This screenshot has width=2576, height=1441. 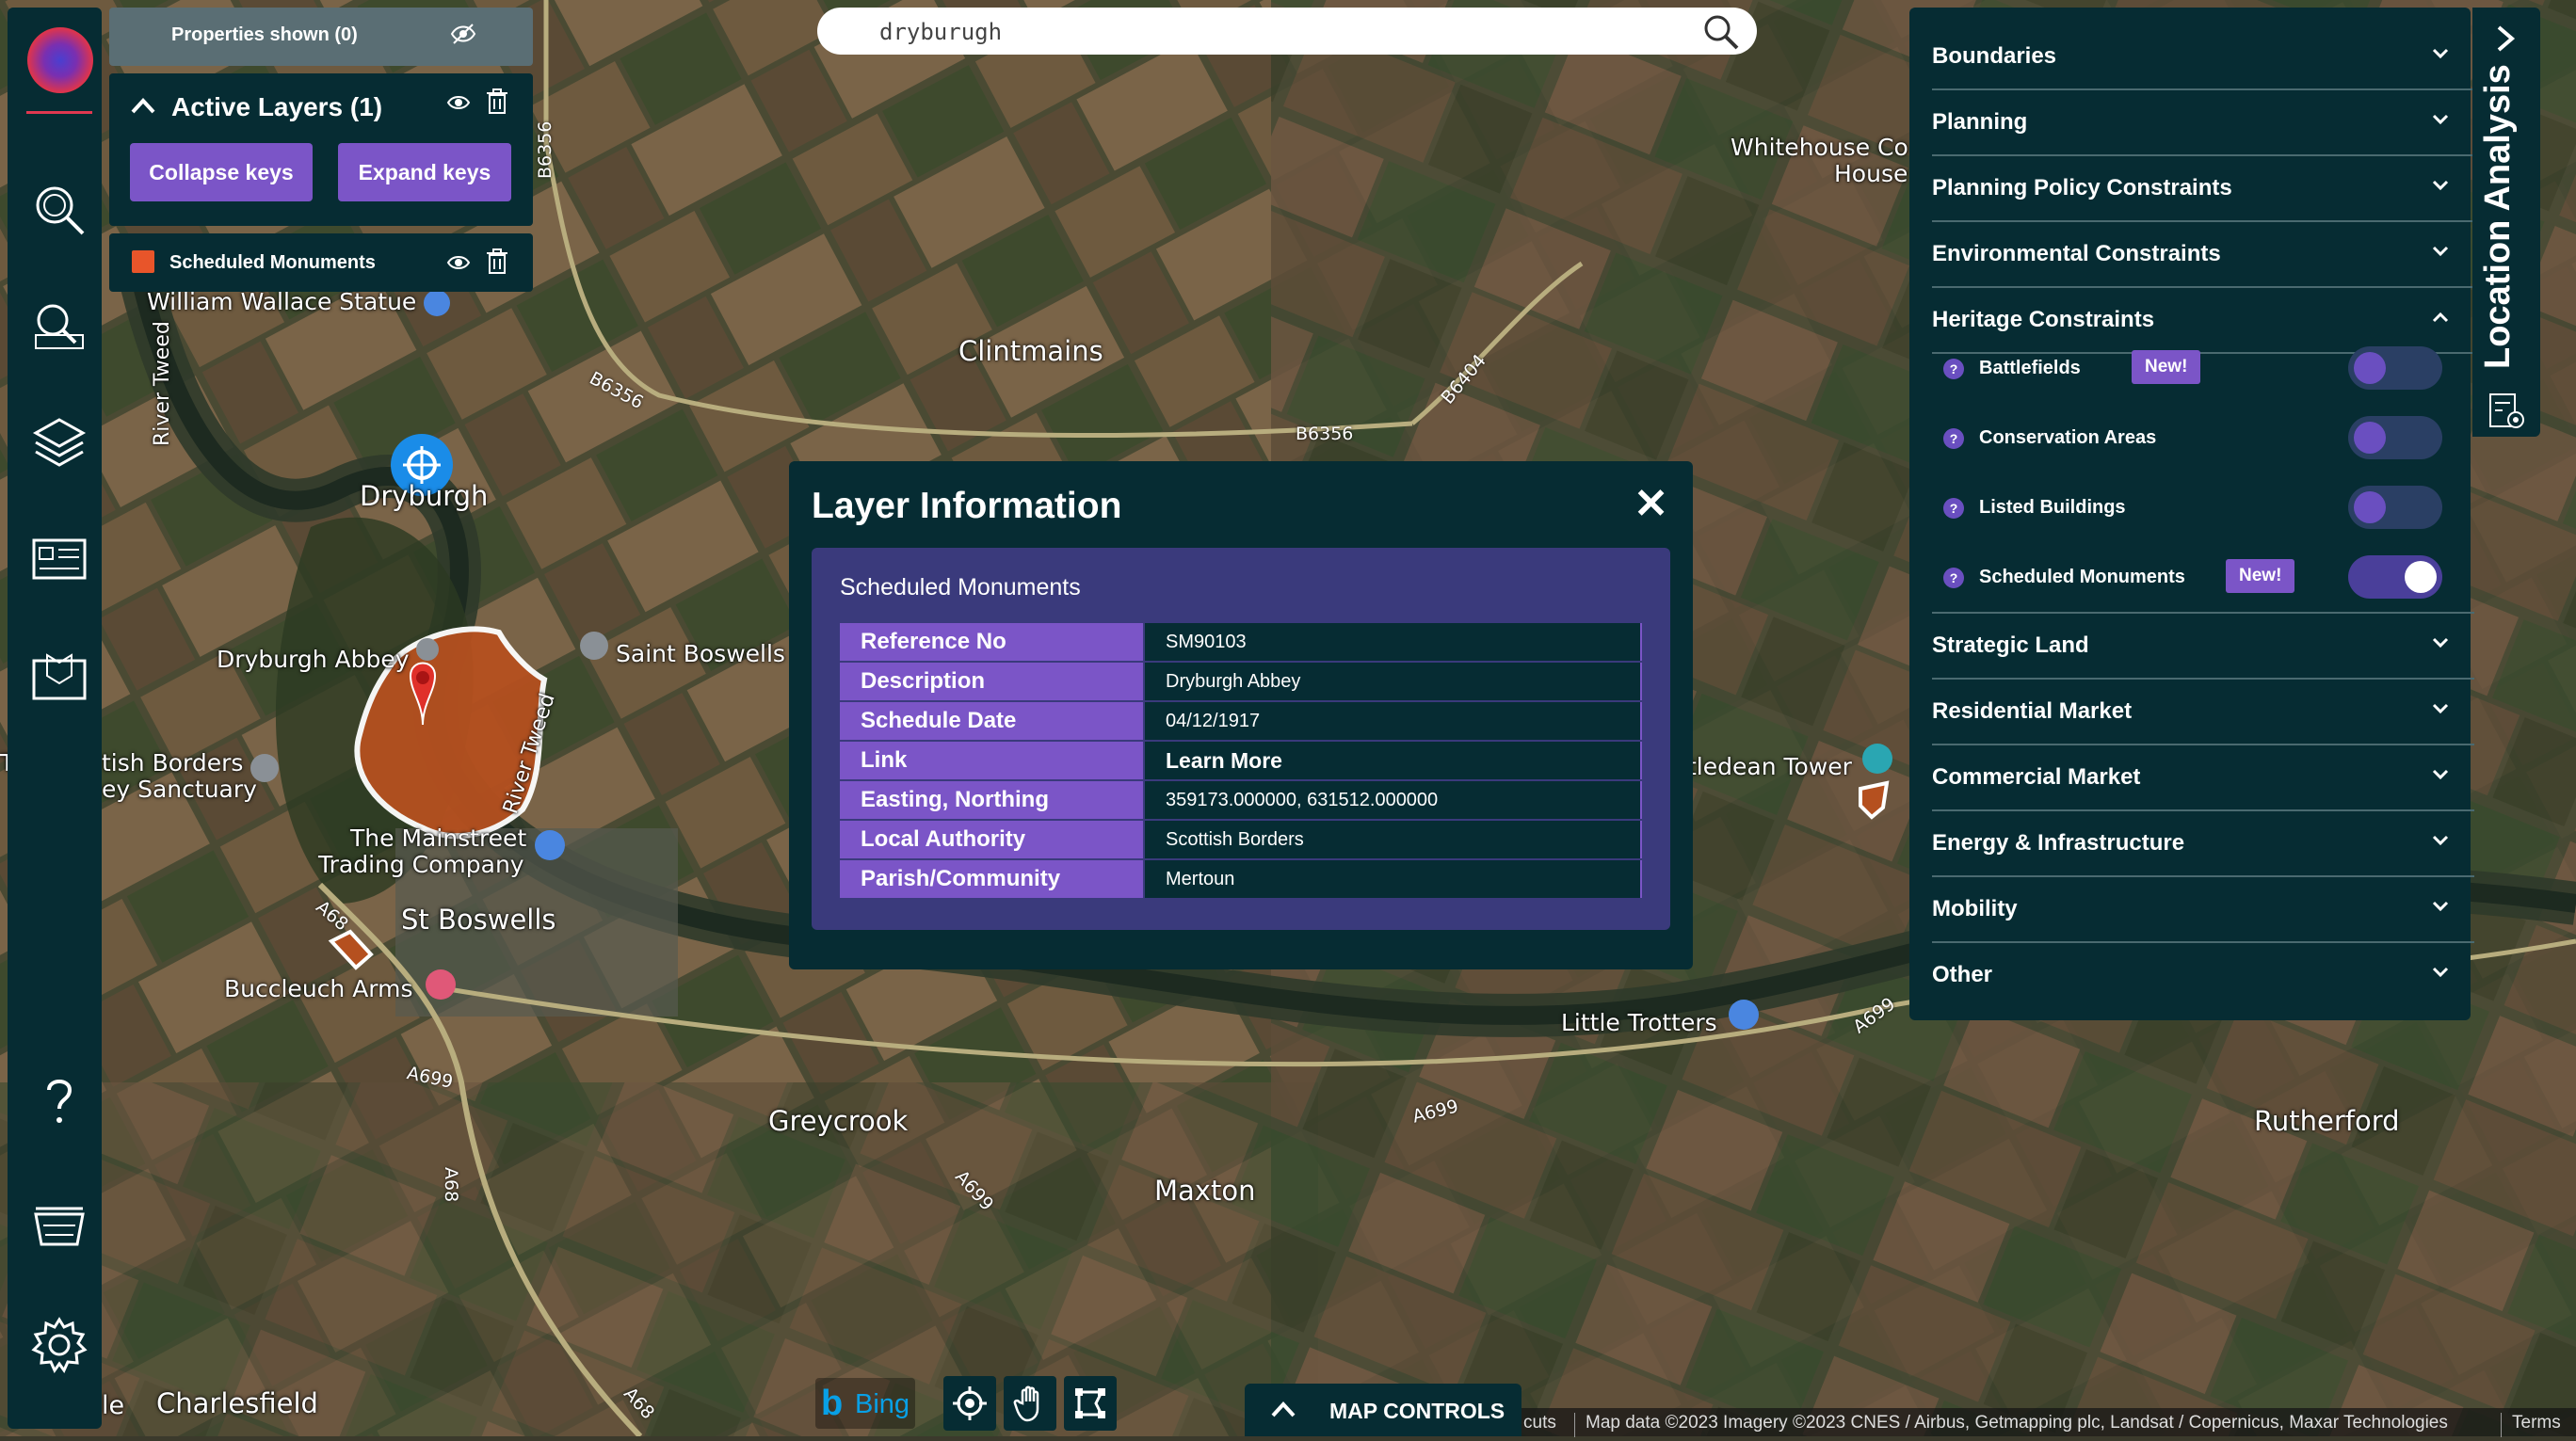 I want to click on keyboard-shortcuts-link: cuts, so click(x=1539, y=1423).